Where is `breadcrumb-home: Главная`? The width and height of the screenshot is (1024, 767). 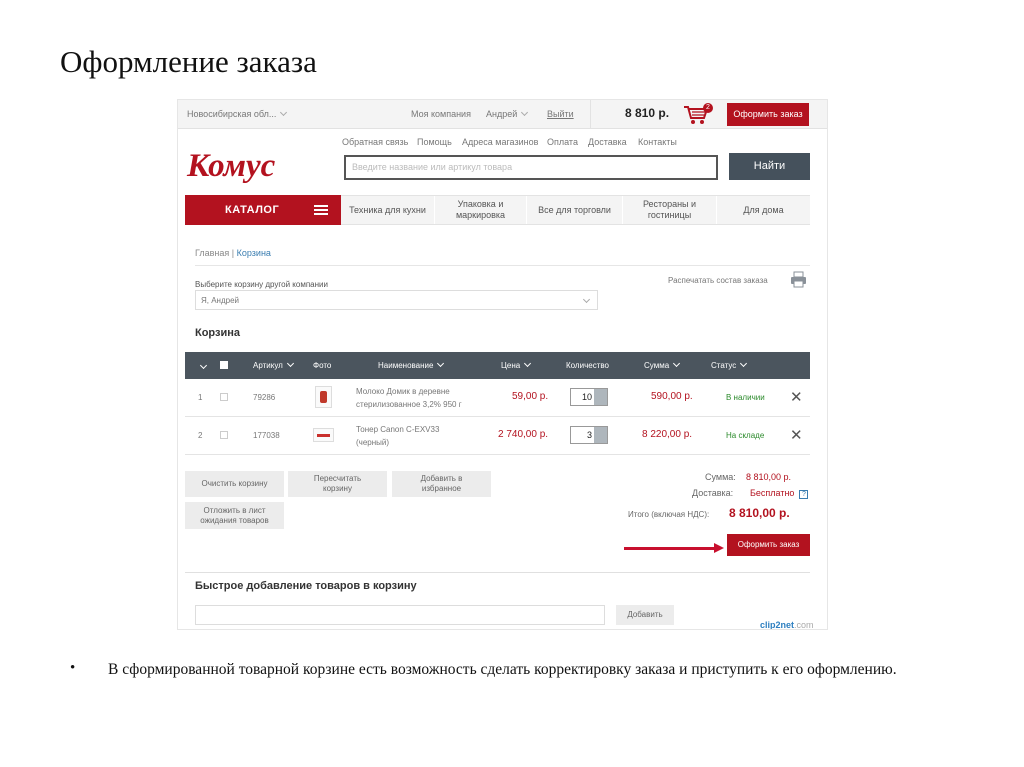 breadcrumb-home: Главная is located at coordinates (212, 253).